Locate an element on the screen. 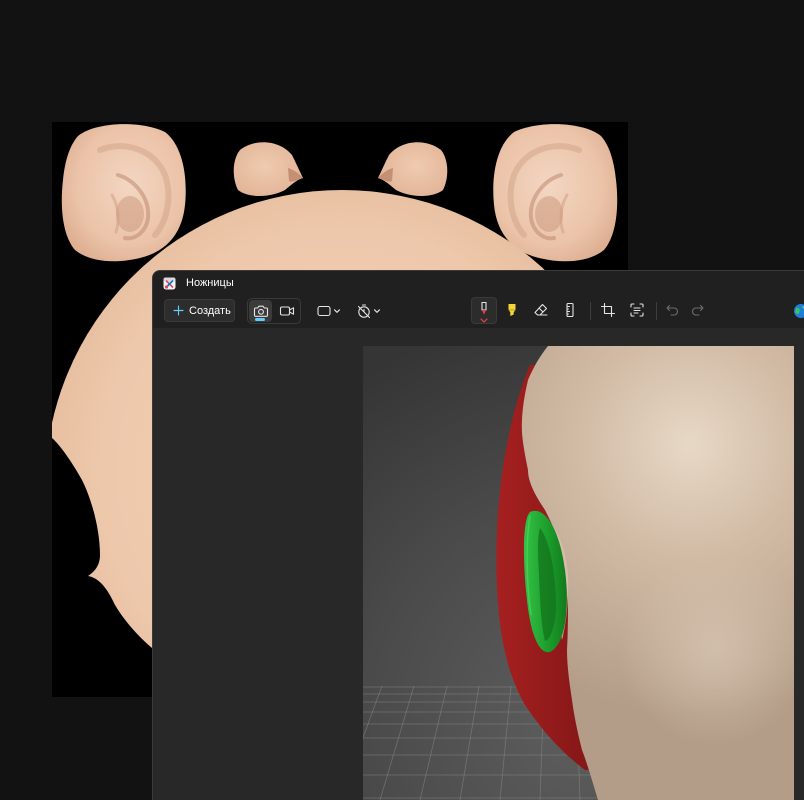  camera-icon is located at coordinates (261, 311).